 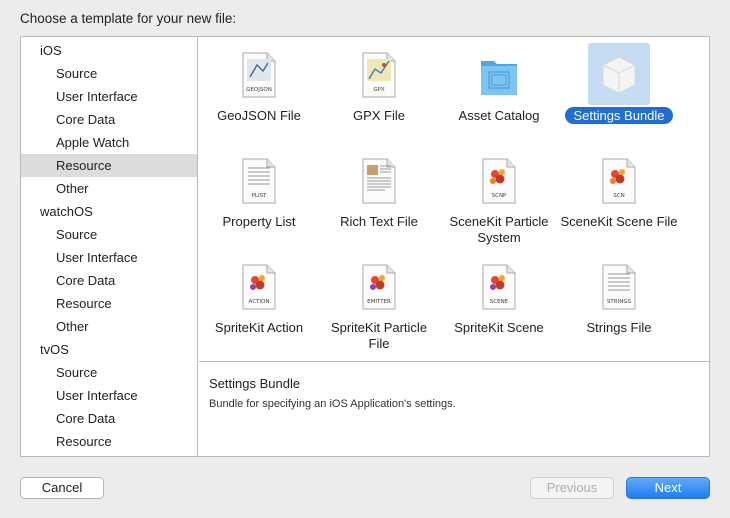 I want to click on cancel-button: Cancel, so click(x=62, y=488).